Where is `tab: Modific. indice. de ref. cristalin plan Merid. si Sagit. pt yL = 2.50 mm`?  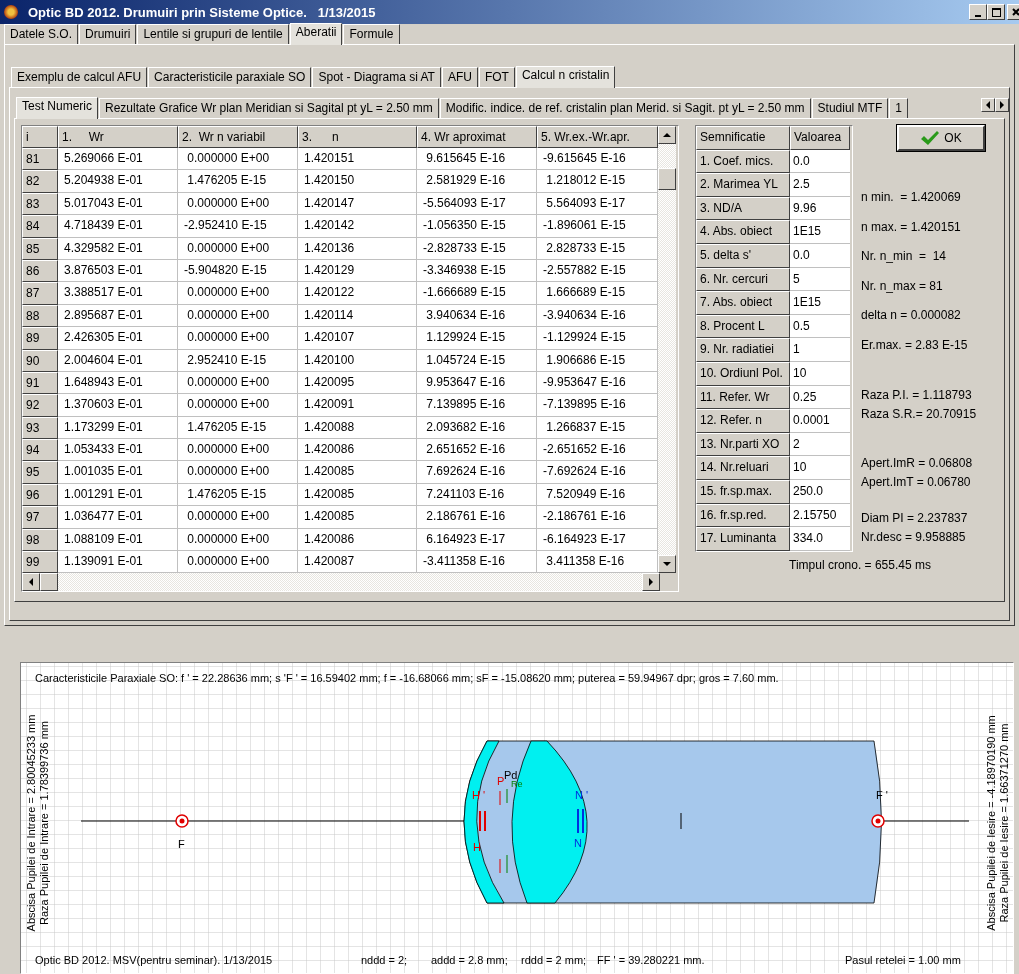 tab: Modific. indice. de ref. cristalin plan Merid. si Sagit. pt yL = 2.50 mm is located at coordinates (625, 108).